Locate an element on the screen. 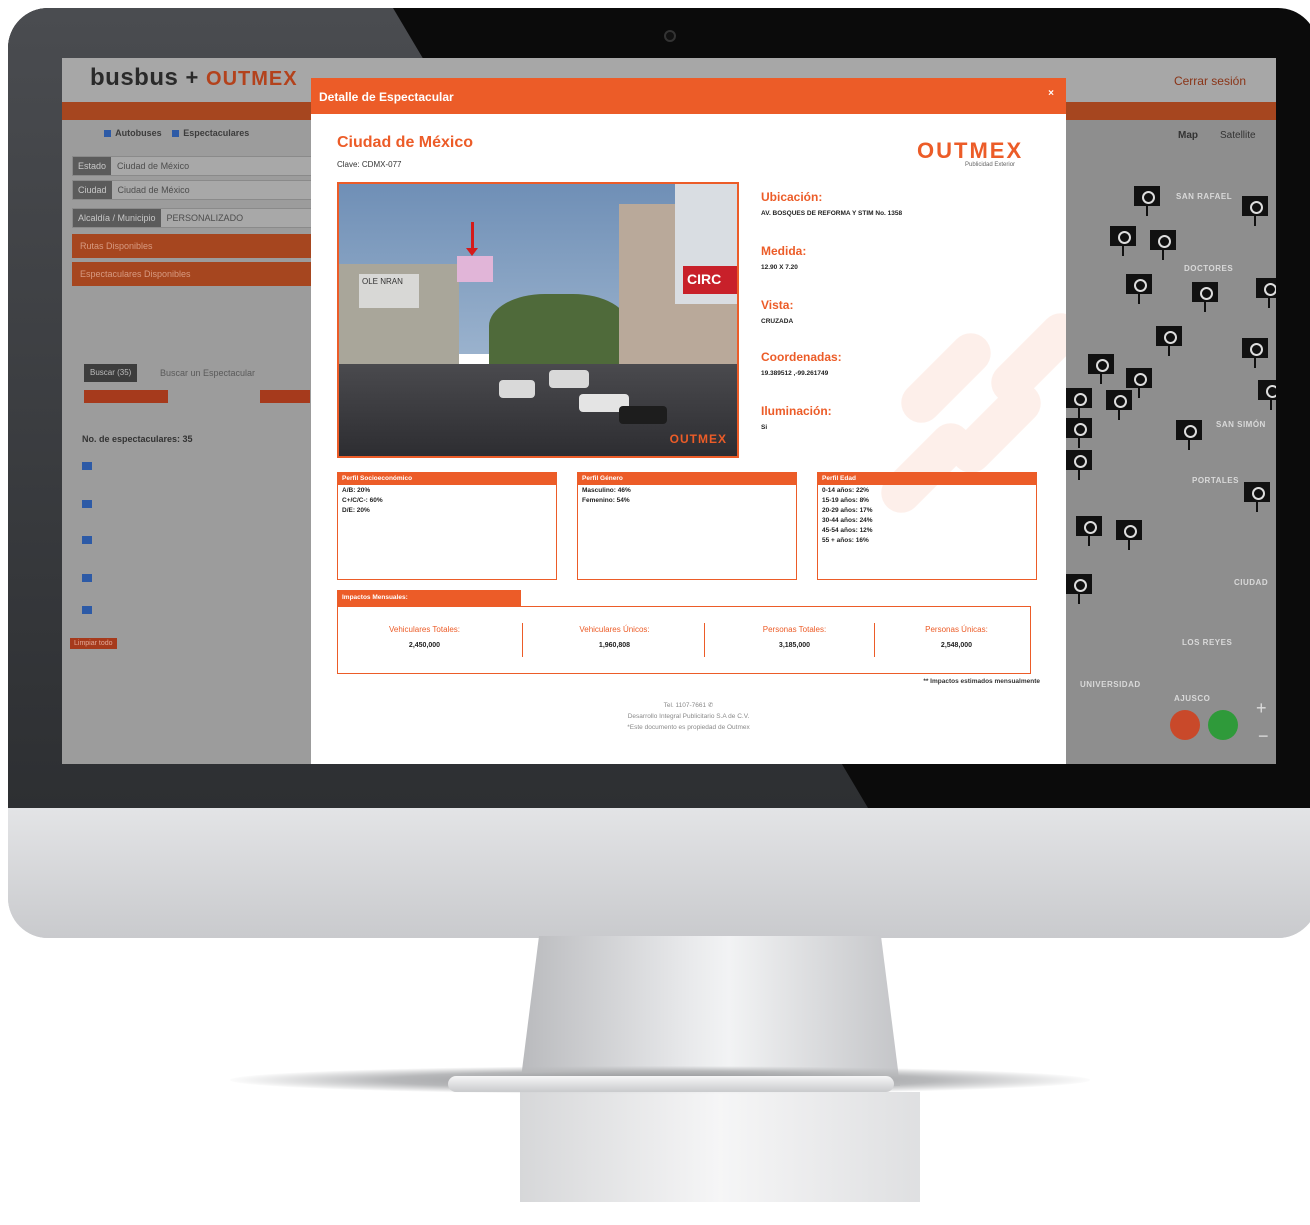  filter-alcaldia: Alcaldía / Municipio PERSONALIZADO is located at coordinates (192, 218).